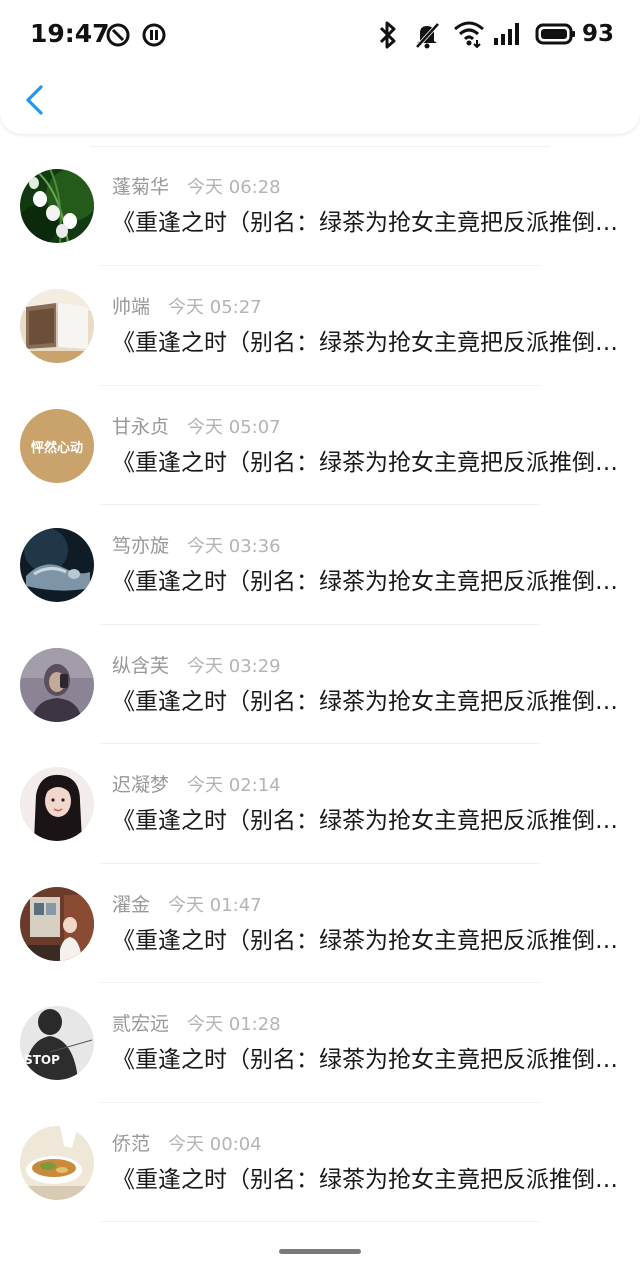 The image size is (640, 1280). What do you see at coordinates (598, 34) in the screenshot?
I see `battery-percentage: 93` at bounding box center [598, 34].